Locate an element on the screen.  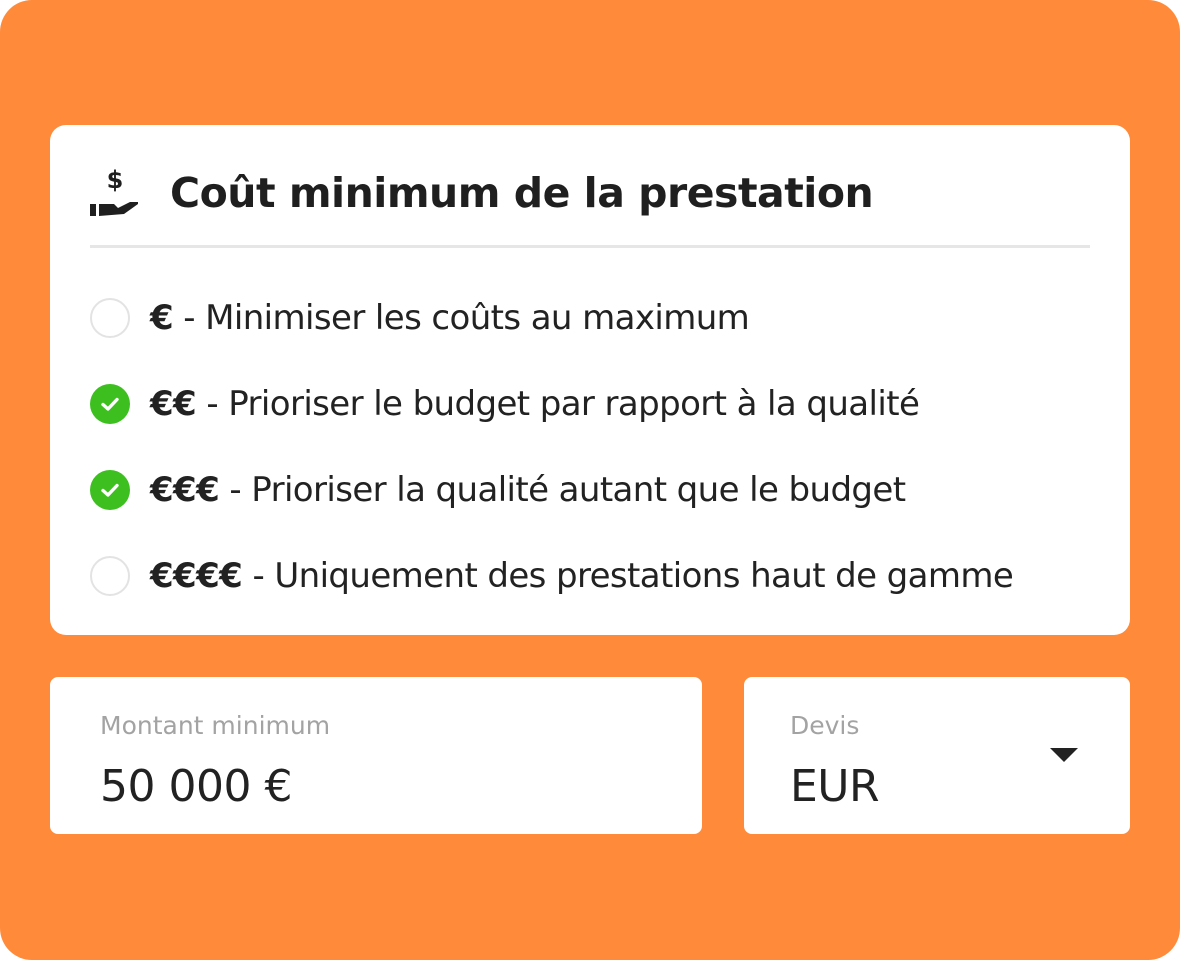
currency-label: Devis is located at coordinates (825, 725).